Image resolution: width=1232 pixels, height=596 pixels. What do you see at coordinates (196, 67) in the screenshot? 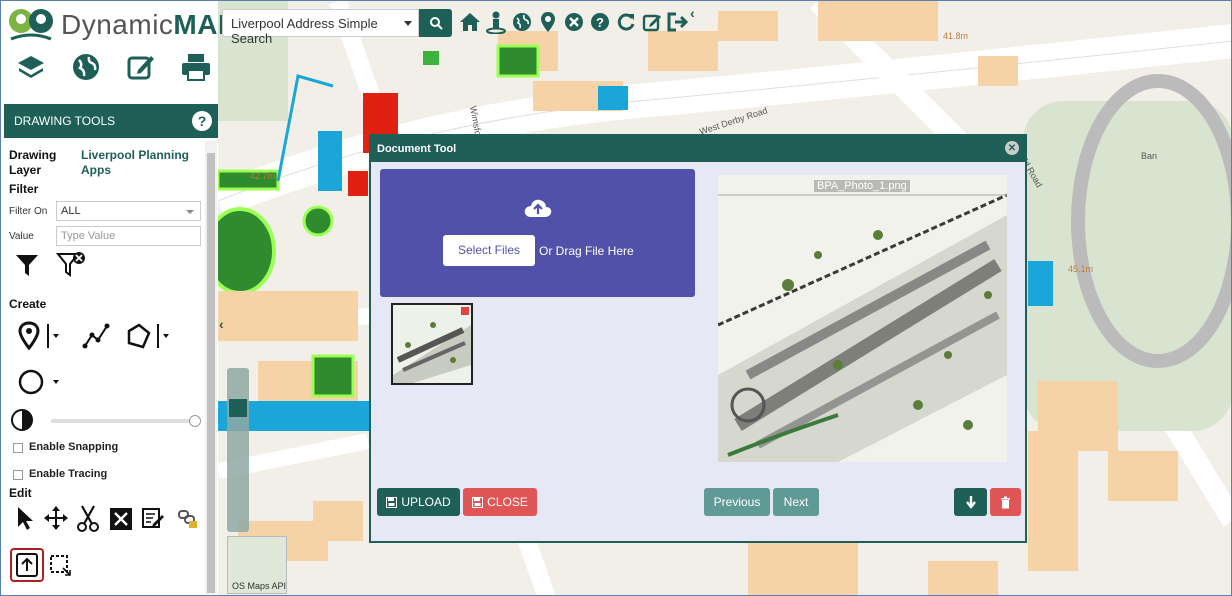
I see `print-icon` at bounding box center [196, 67].